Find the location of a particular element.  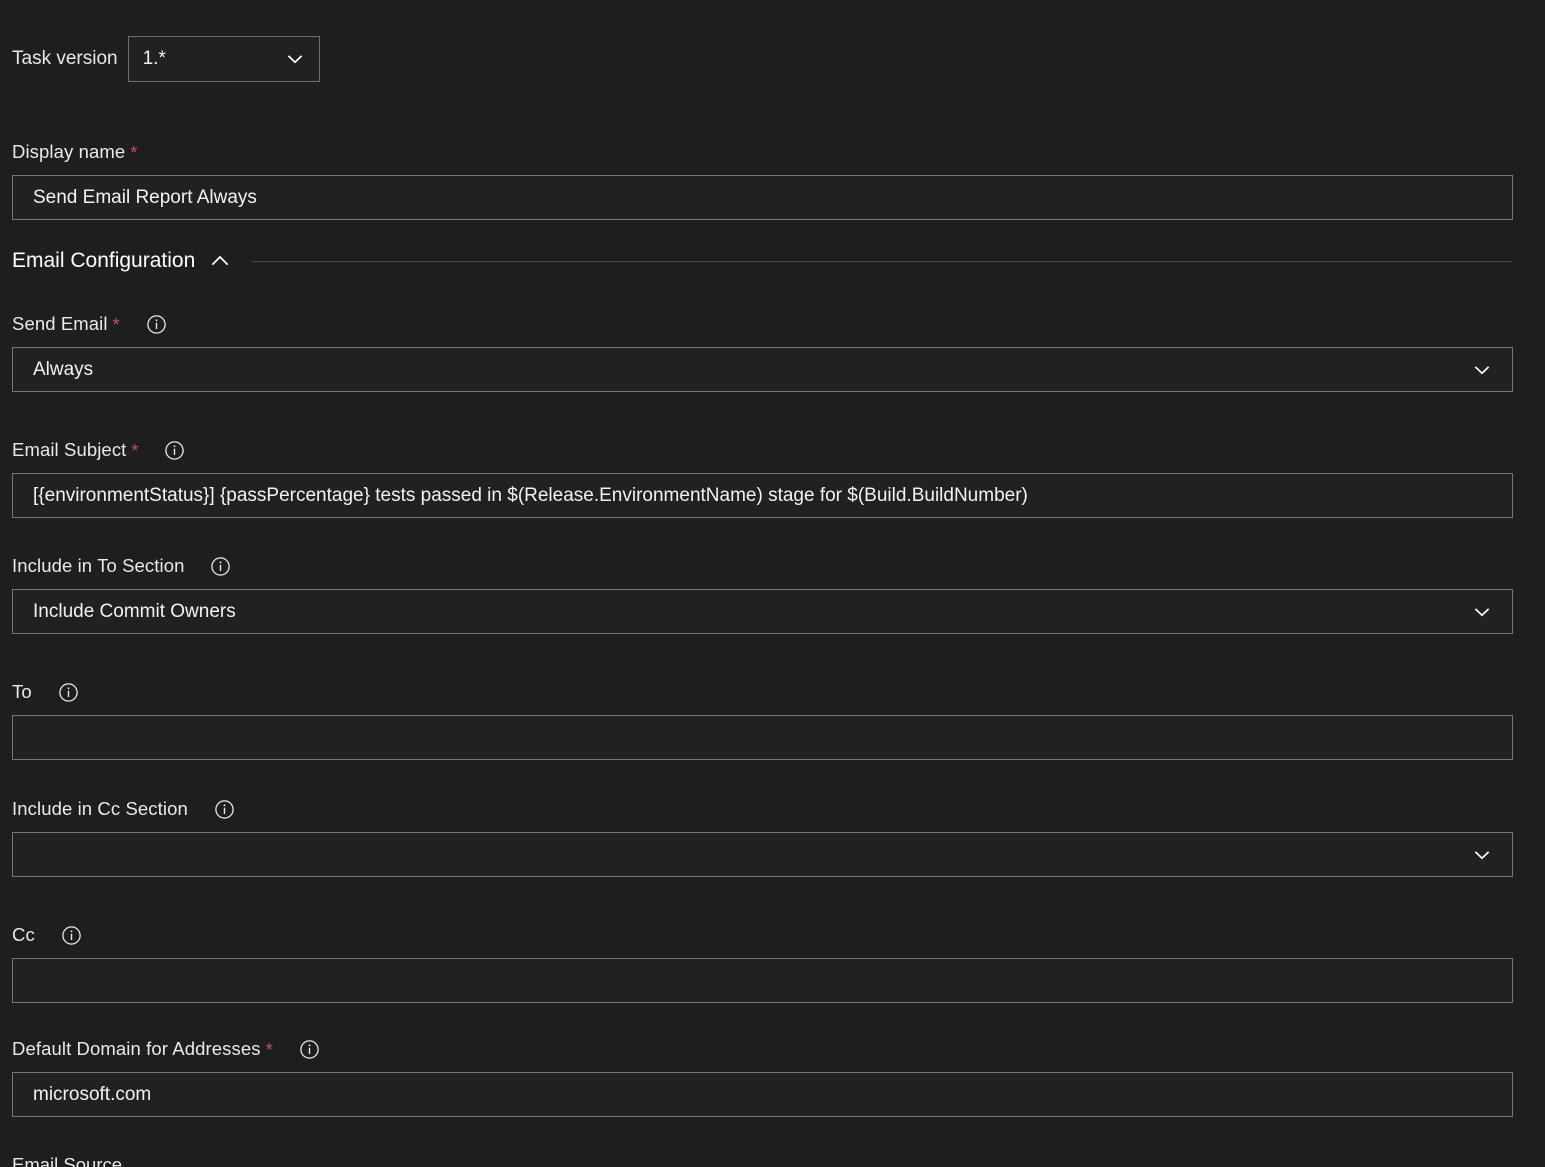

display-name-field: Display name * Send Email Report Always is located at coordinates (762, 179).